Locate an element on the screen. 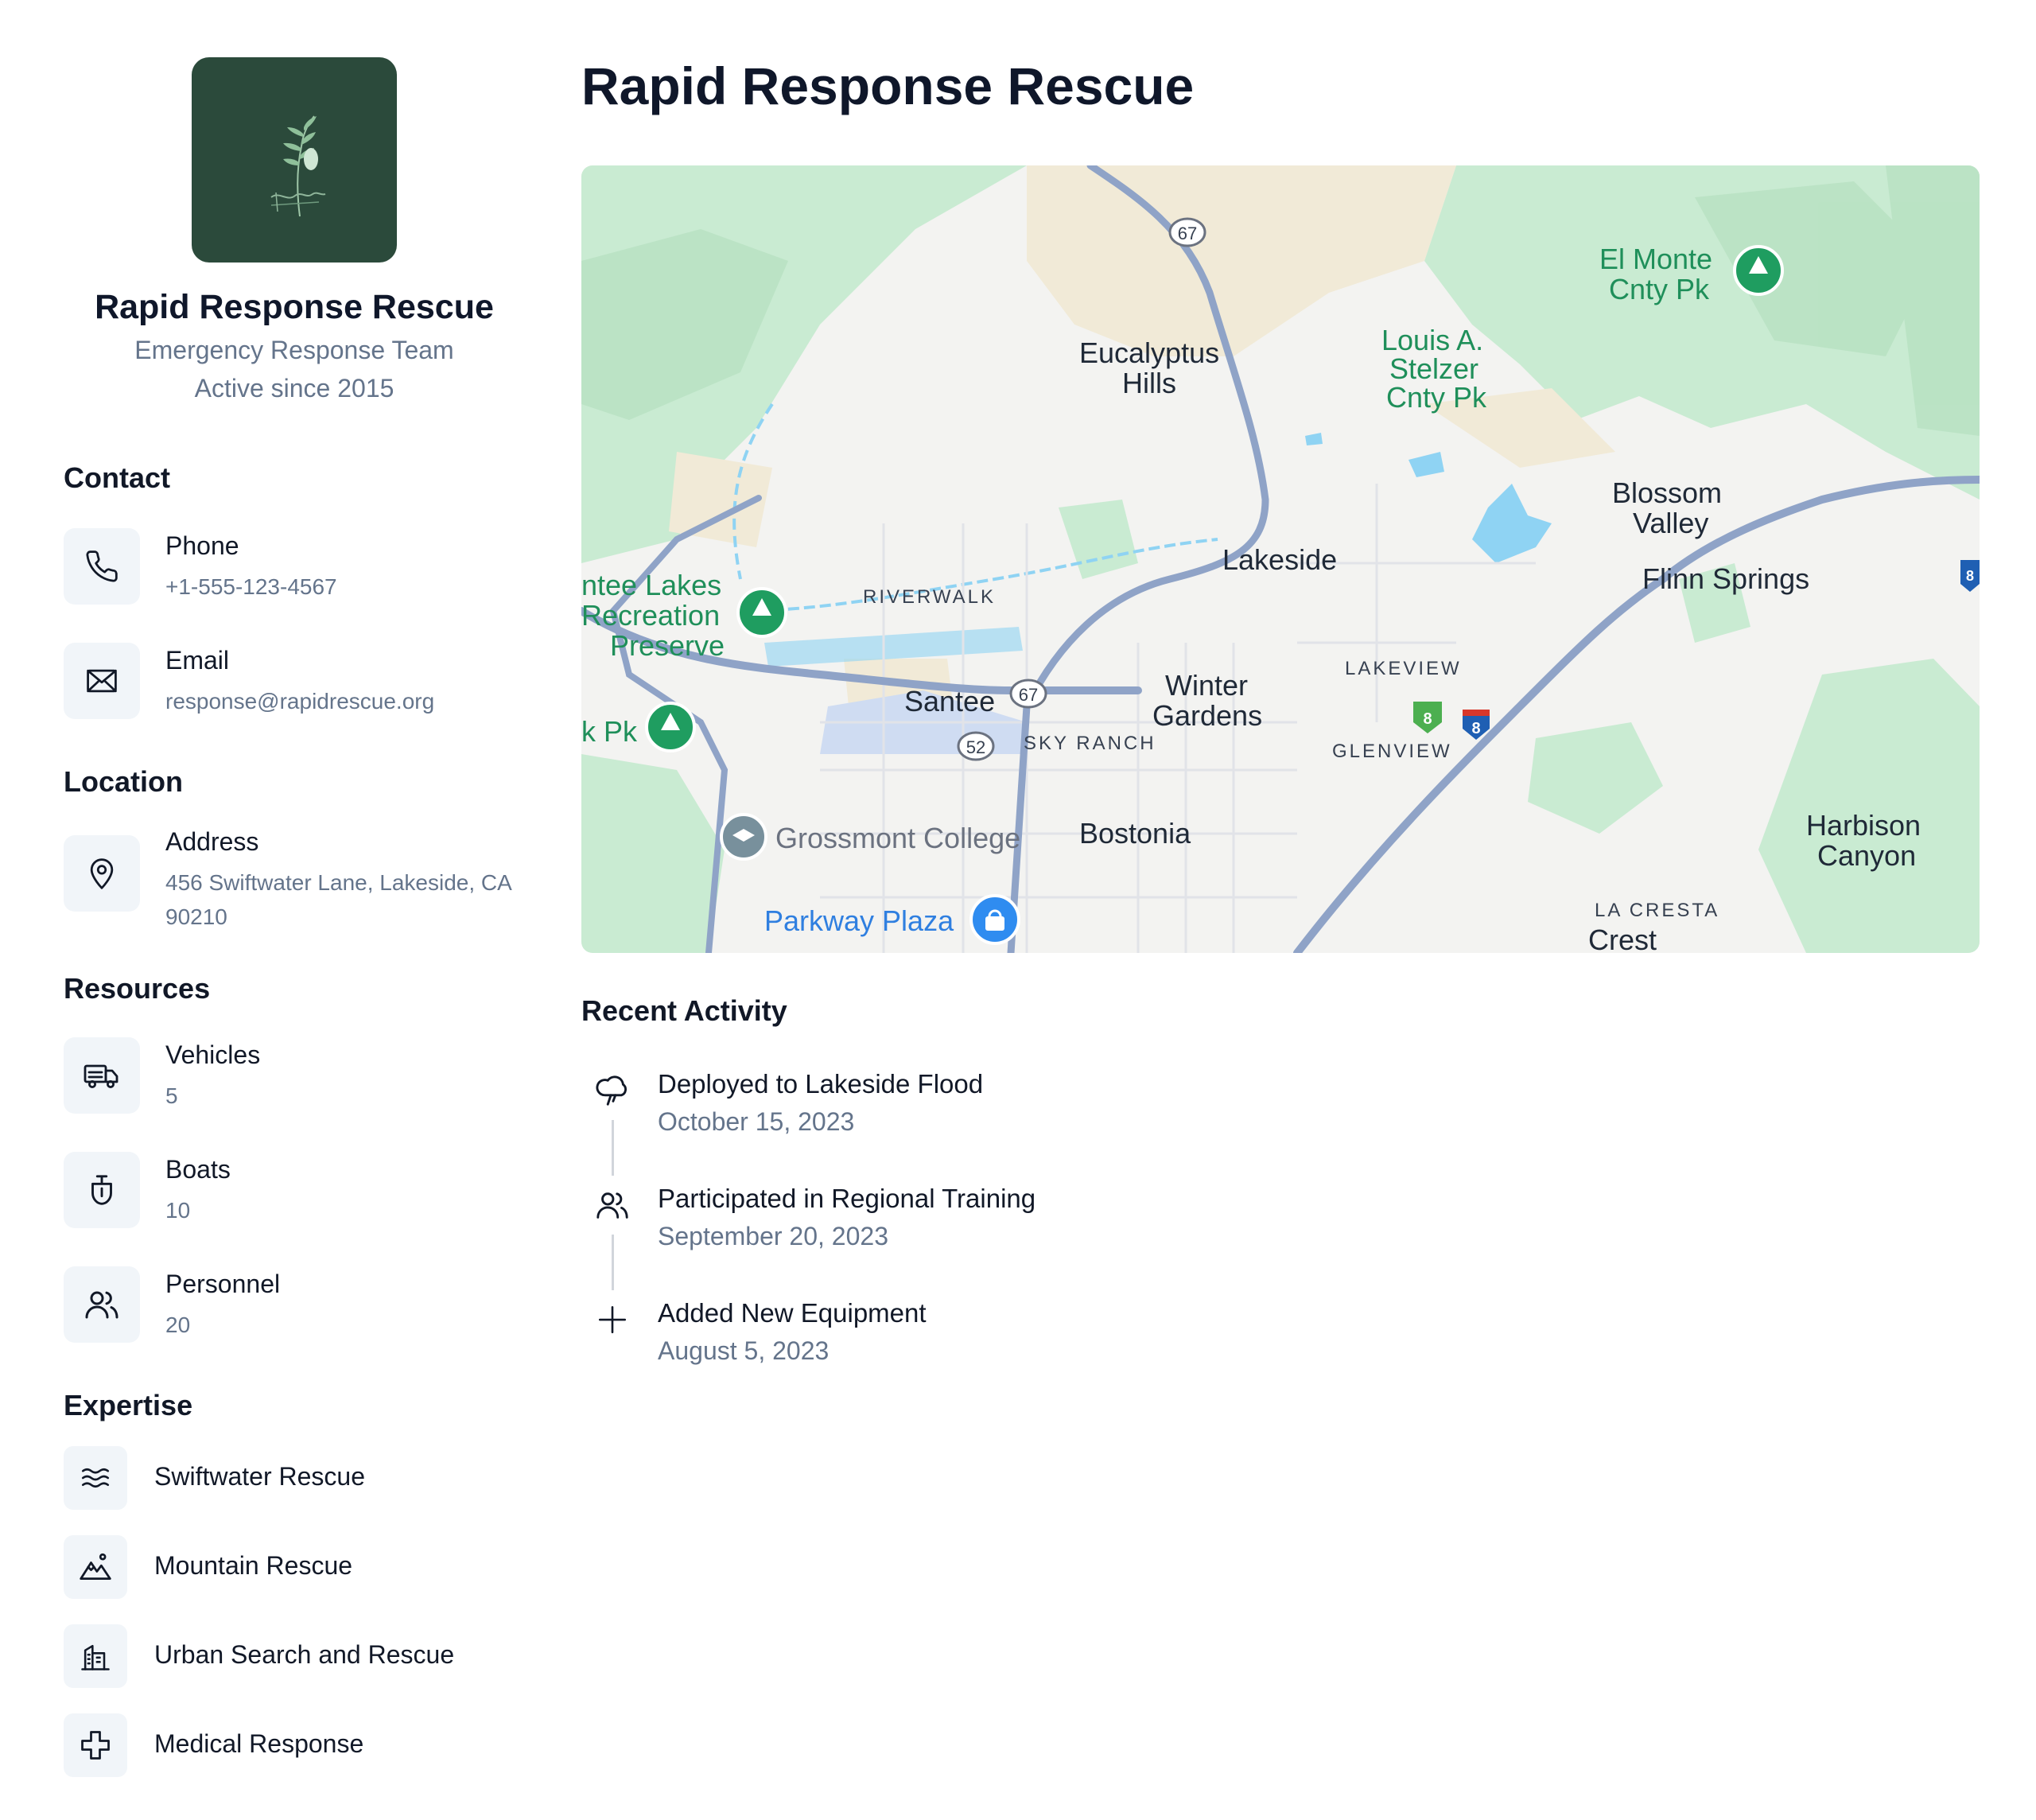  phone-label: Phone is located at coordinates (202, 545).